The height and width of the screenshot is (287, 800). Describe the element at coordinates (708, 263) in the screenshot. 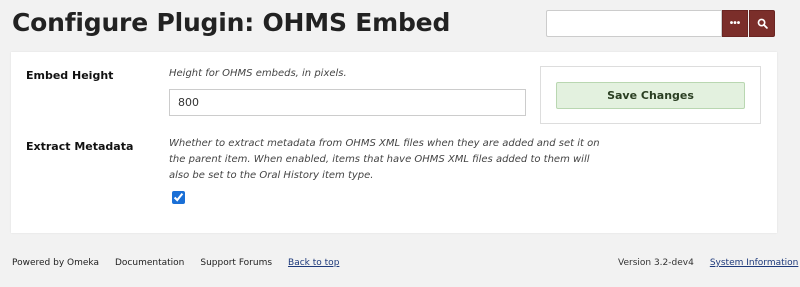

I see `footer-right: Version 3.2-dev4 System Information` at that location.